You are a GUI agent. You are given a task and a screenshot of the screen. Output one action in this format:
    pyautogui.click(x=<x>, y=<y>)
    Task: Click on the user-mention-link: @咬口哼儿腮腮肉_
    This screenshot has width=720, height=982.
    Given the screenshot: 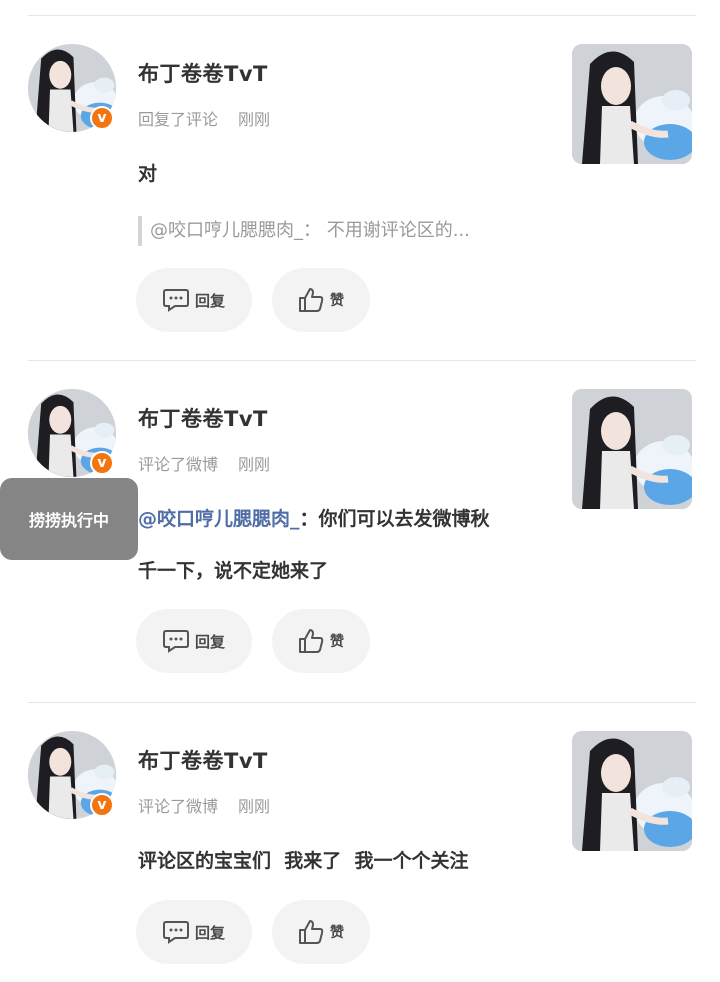 What is the action you would take?
    pyautogui.click(x=219, y=519)
    